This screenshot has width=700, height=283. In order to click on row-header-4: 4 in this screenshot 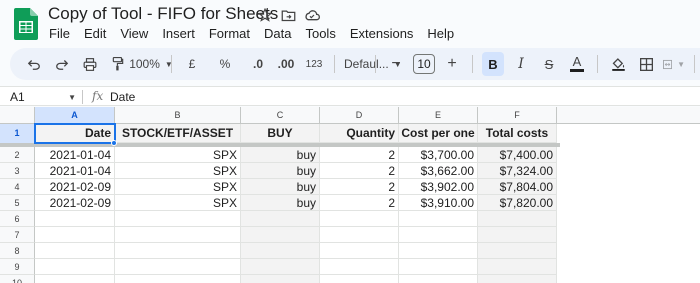, I will do `click(17, 187)`.